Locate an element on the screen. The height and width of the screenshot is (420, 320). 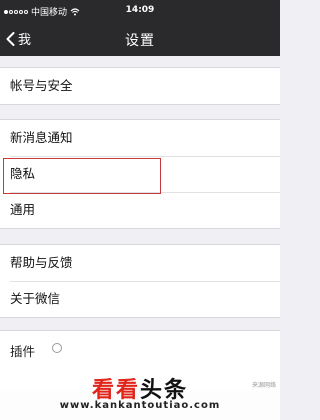
settings-item-help-feedback: 帮助与反馈 is located at coordinates (140, 263).